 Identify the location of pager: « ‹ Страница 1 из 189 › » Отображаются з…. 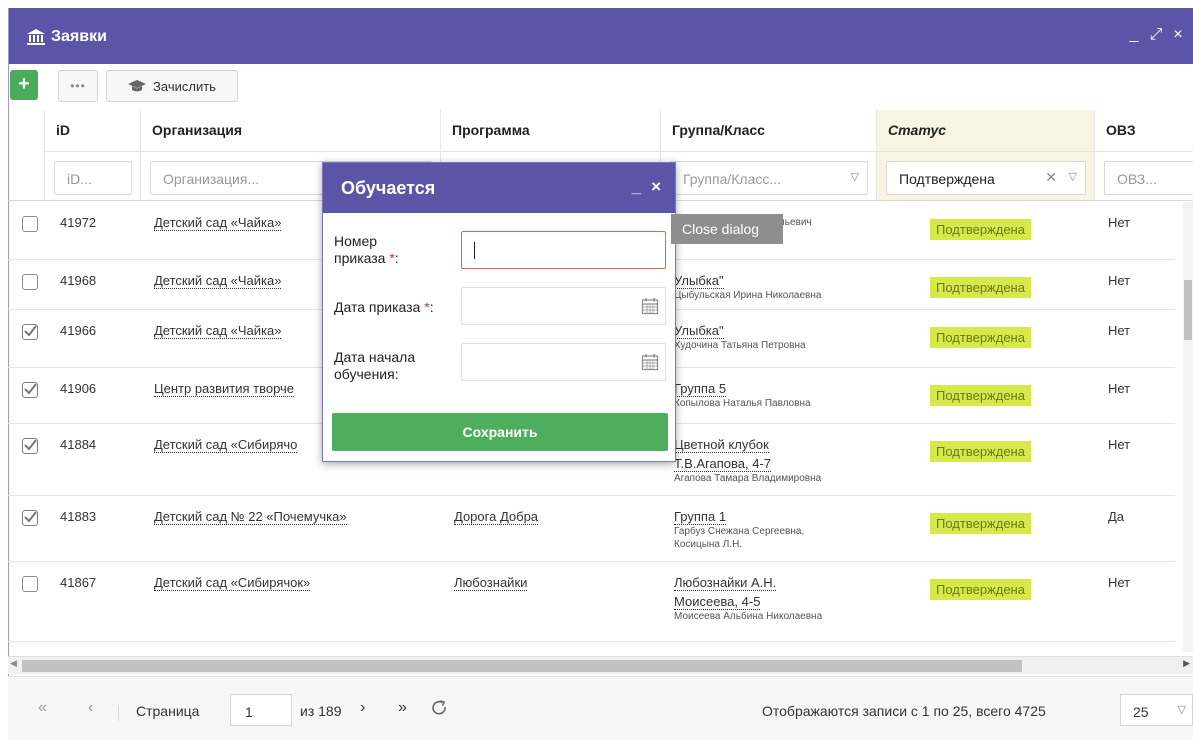
(600, 708).